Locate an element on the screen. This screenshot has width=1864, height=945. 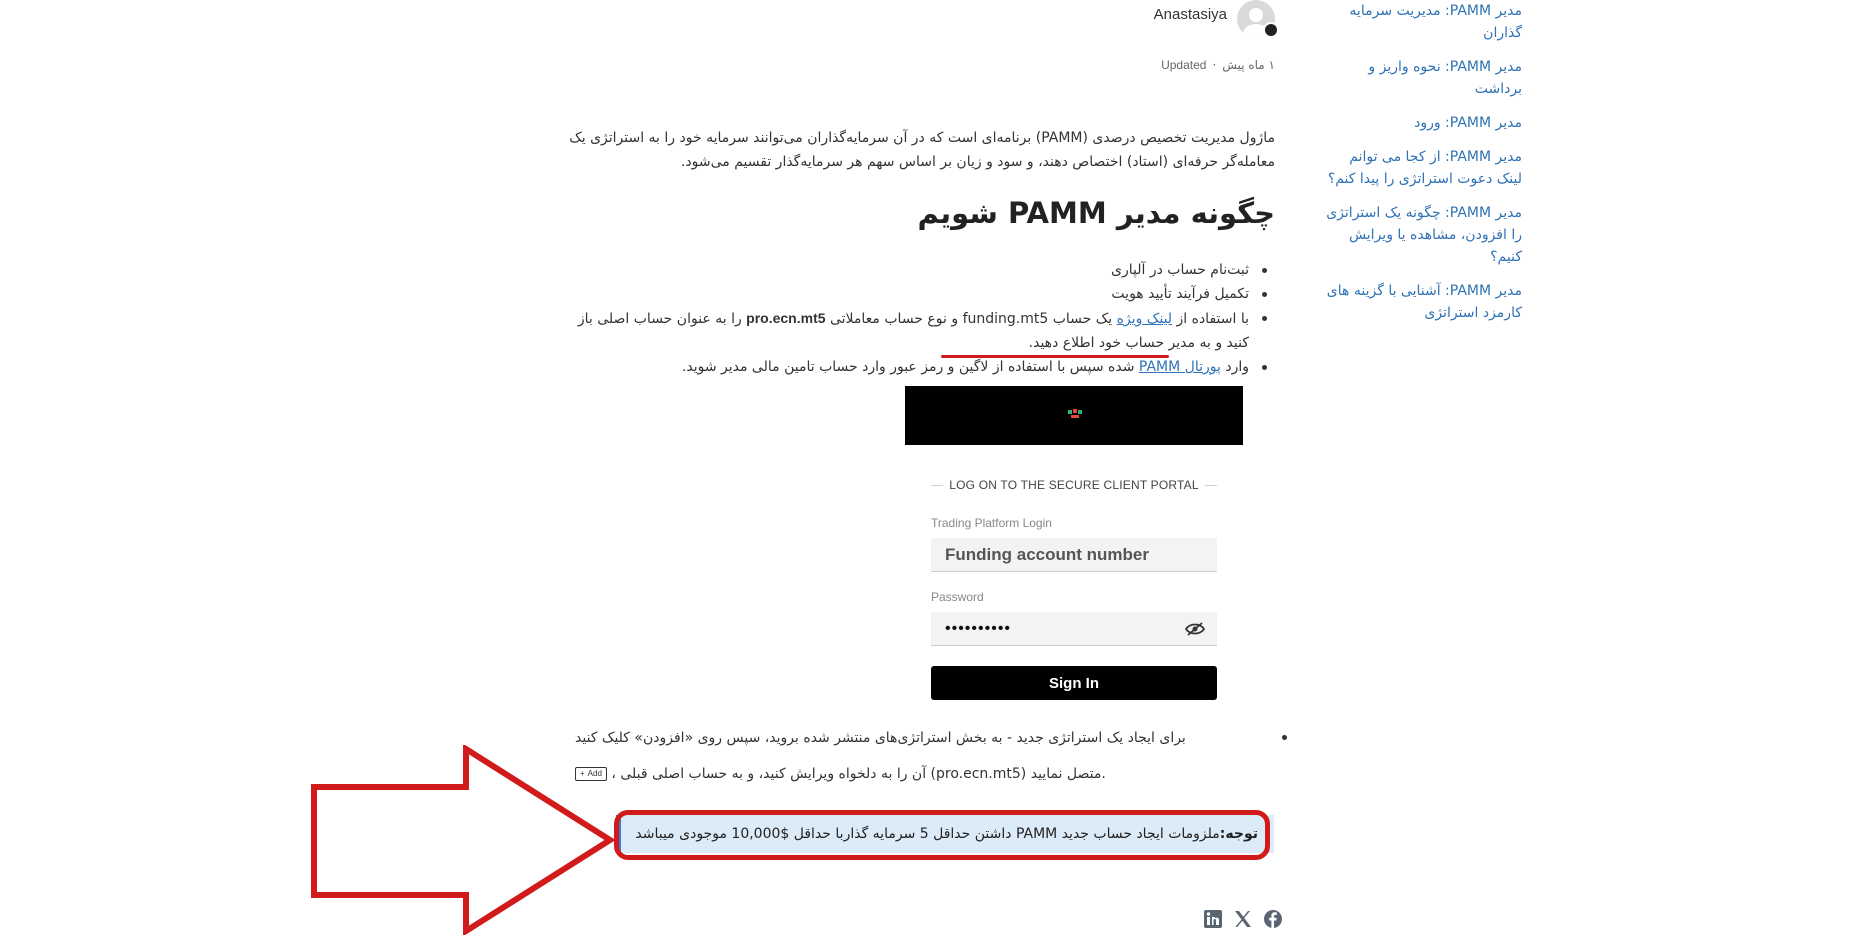
list-item: ثبت‌نام حساب در آلپاری is located at coordinates (915, 270).